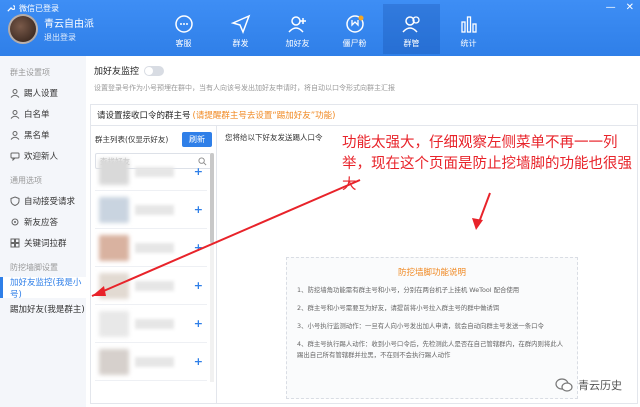 The image size is (640, 407). I want to click on sidebar-item-label: 加好友监控(我是小号), so click(46, 288).